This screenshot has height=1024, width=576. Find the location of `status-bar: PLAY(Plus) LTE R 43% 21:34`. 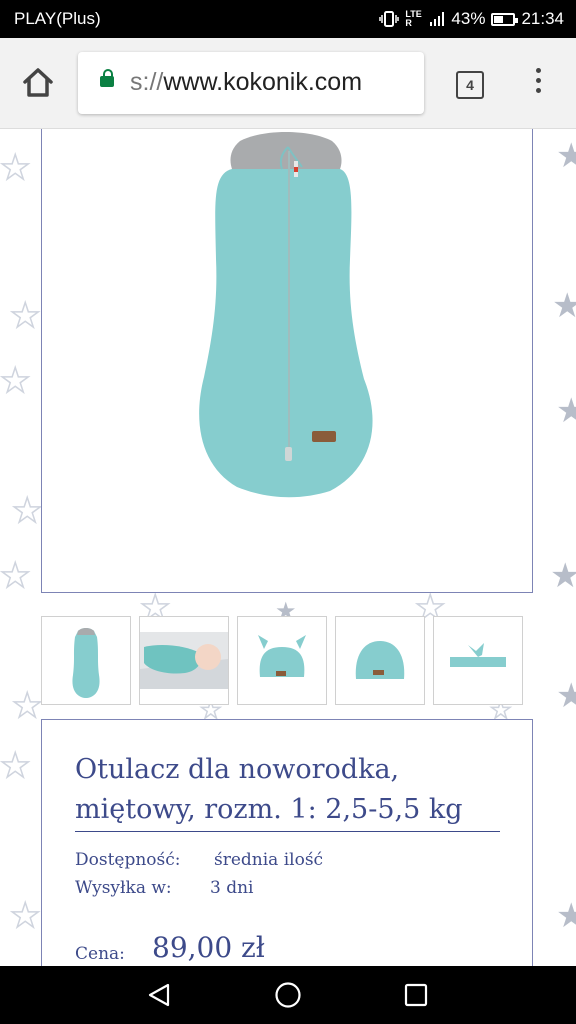

status-bar: PLAY(Plus) LTE R 43% 21:34 is located at coordinates (288, 19).